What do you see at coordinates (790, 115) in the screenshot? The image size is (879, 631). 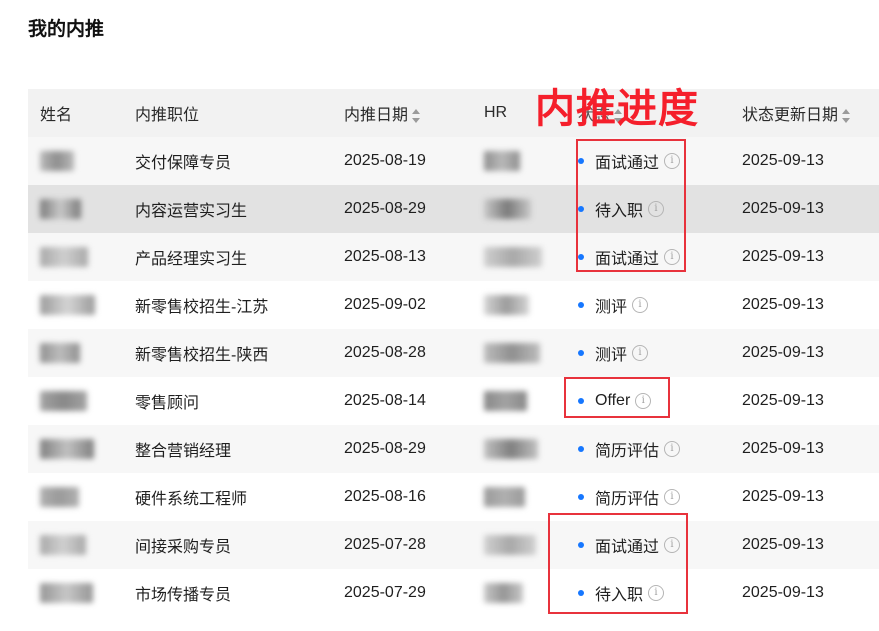 I see `header-status-updated-label: 状态更新日期` at bounding box center [790, 115].